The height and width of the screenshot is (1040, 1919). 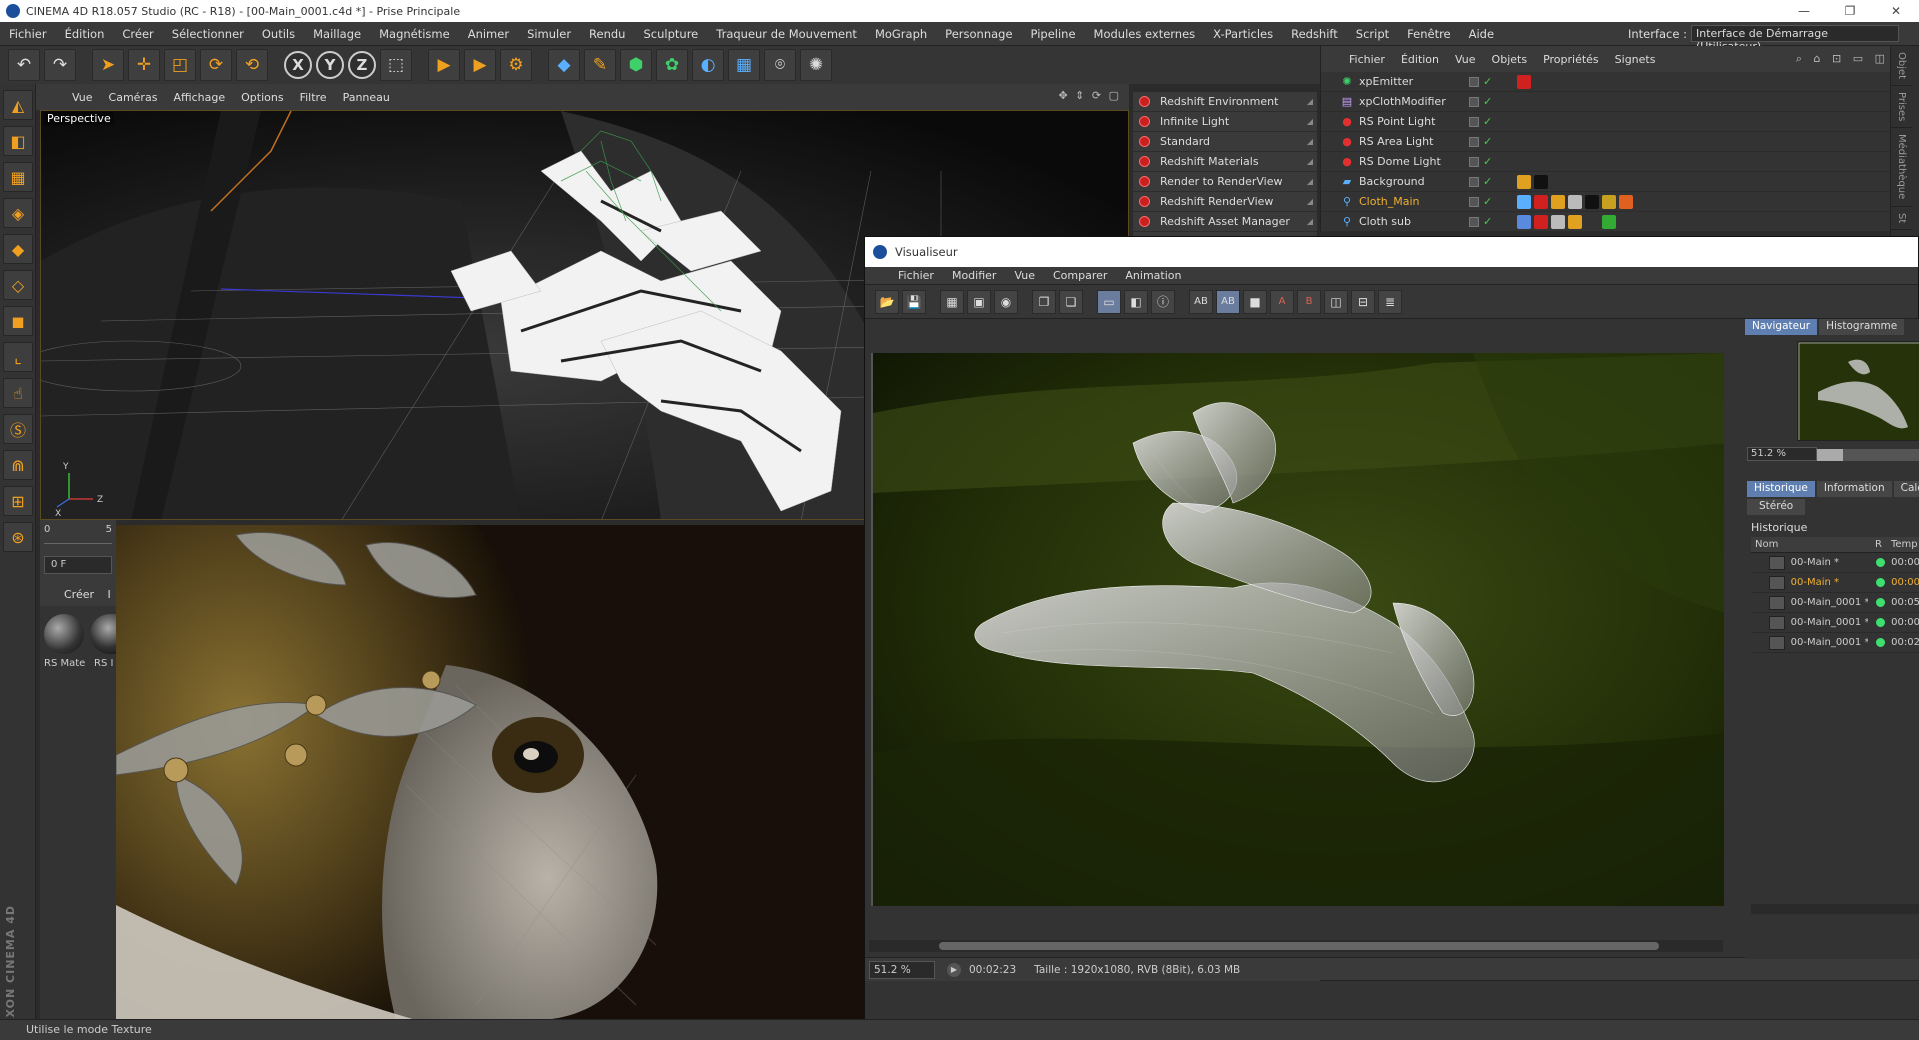 I want to click on undo-icon: ↶, so click(x=24, y=65).